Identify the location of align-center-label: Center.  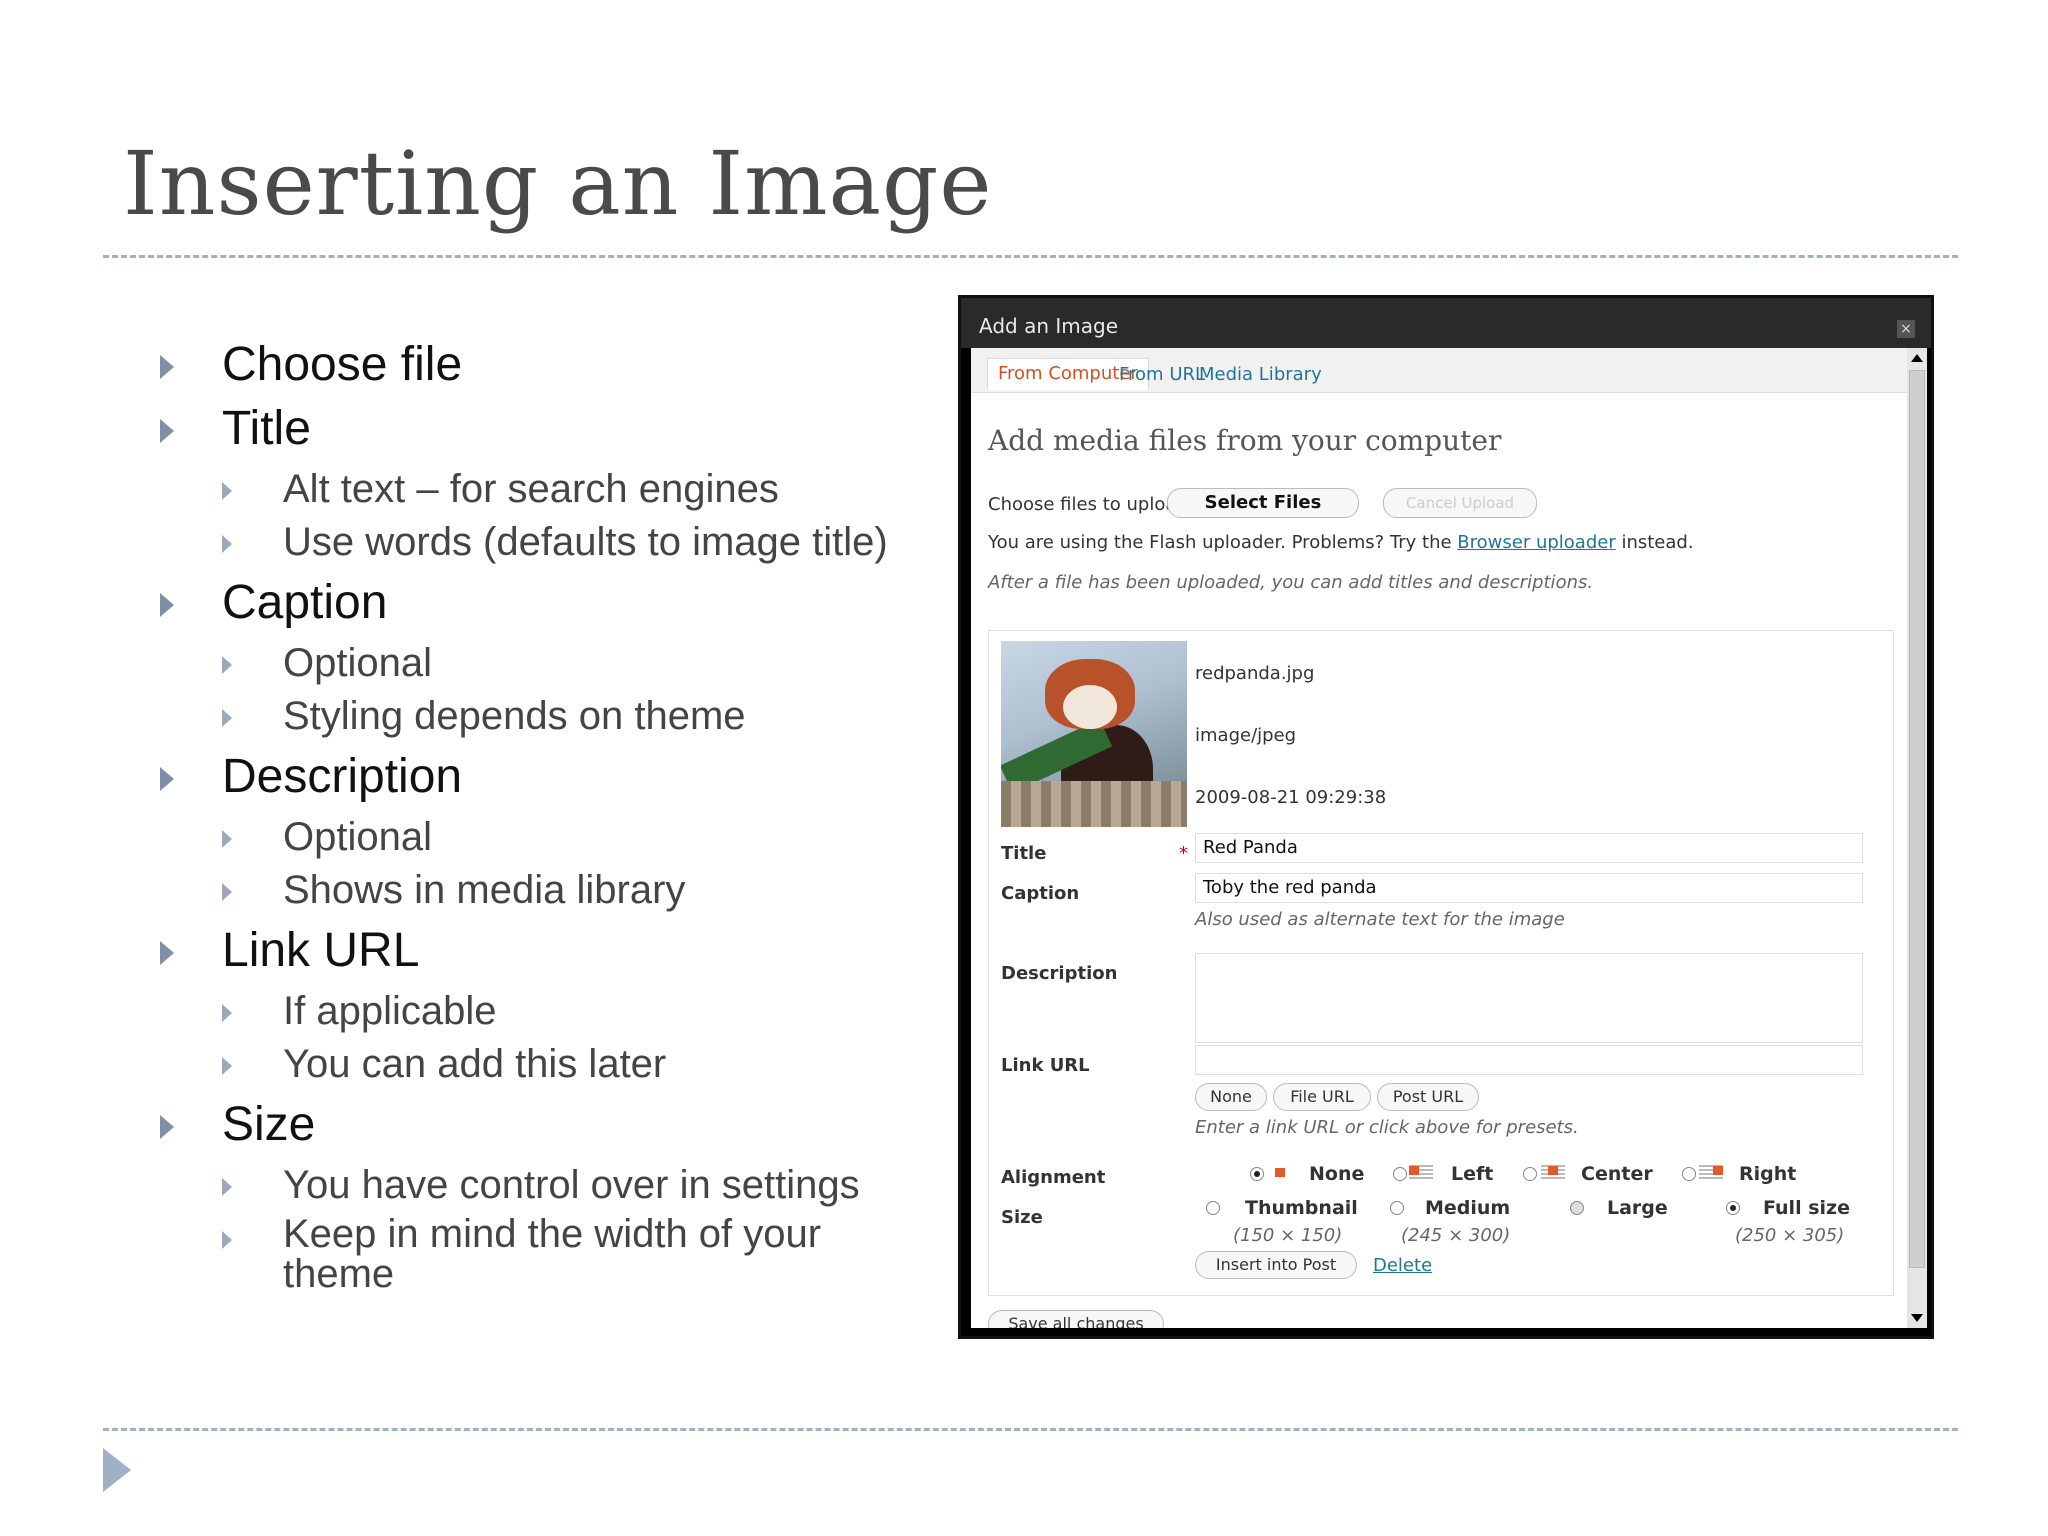
(1617, 1174).